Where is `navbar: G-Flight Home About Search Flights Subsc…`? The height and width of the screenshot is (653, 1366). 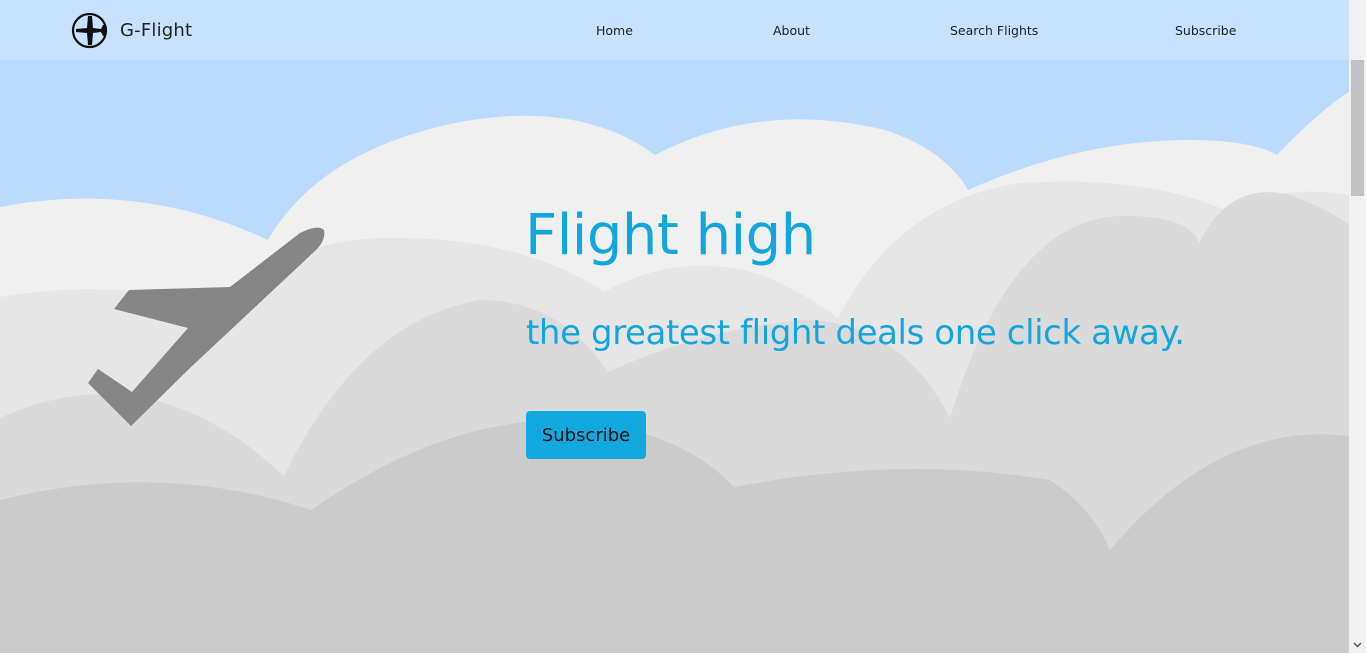 navbar: G-Flight Home About Search Flights Subsc… is located at coordinates (674, 30).